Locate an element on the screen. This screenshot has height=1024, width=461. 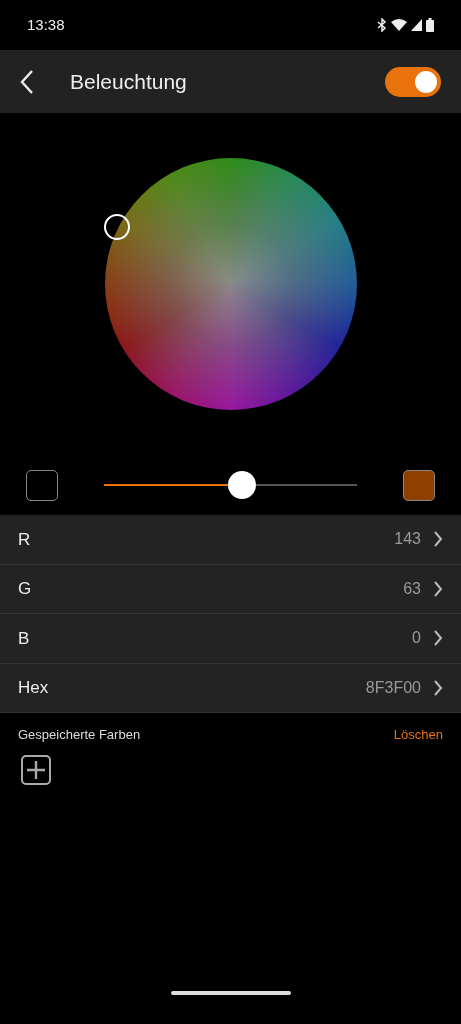
slider-thumb is located at coordinates (241, 485).